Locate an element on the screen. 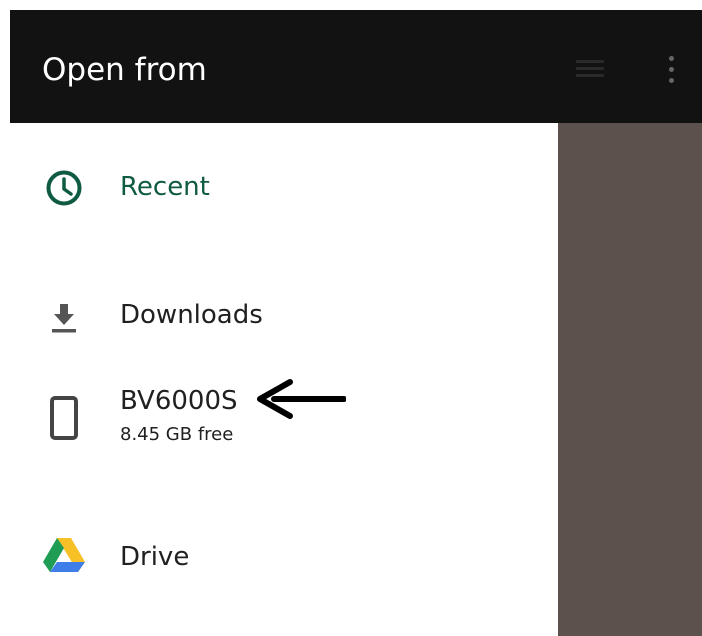  google-drive-icon is located at coordinates (64, 556).